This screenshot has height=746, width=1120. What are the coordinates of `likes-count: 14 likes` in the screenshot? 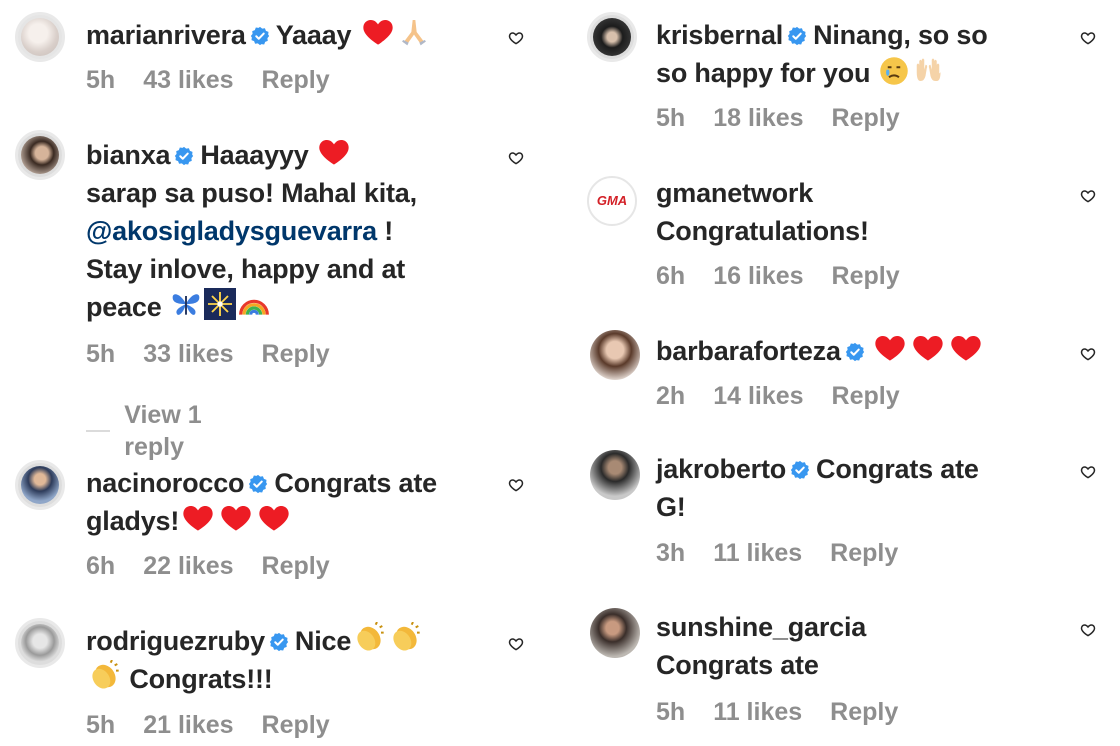 It's located at (758, 396).